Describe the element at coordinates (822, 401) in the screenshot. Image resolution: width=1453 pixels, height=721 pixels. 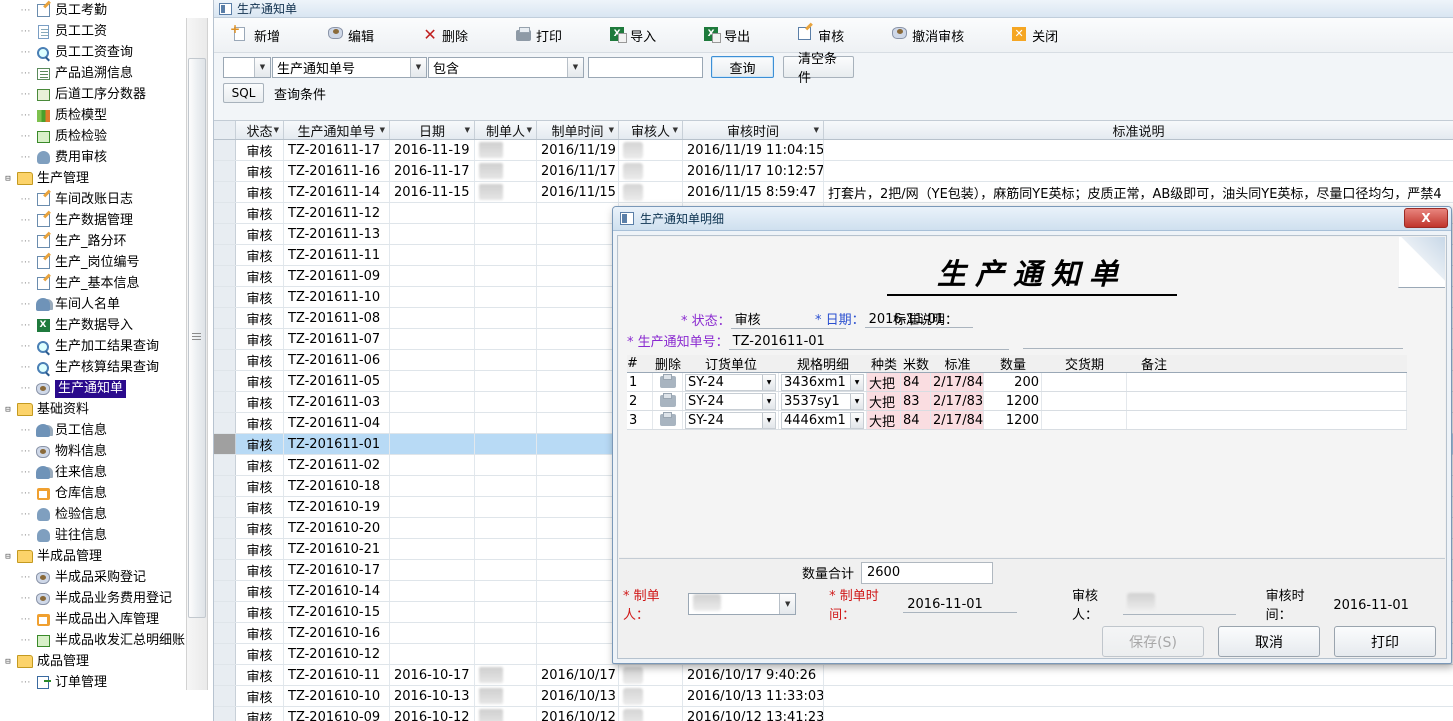
I see `spec-detail-combo: 3537sy1 ▼` at that location.